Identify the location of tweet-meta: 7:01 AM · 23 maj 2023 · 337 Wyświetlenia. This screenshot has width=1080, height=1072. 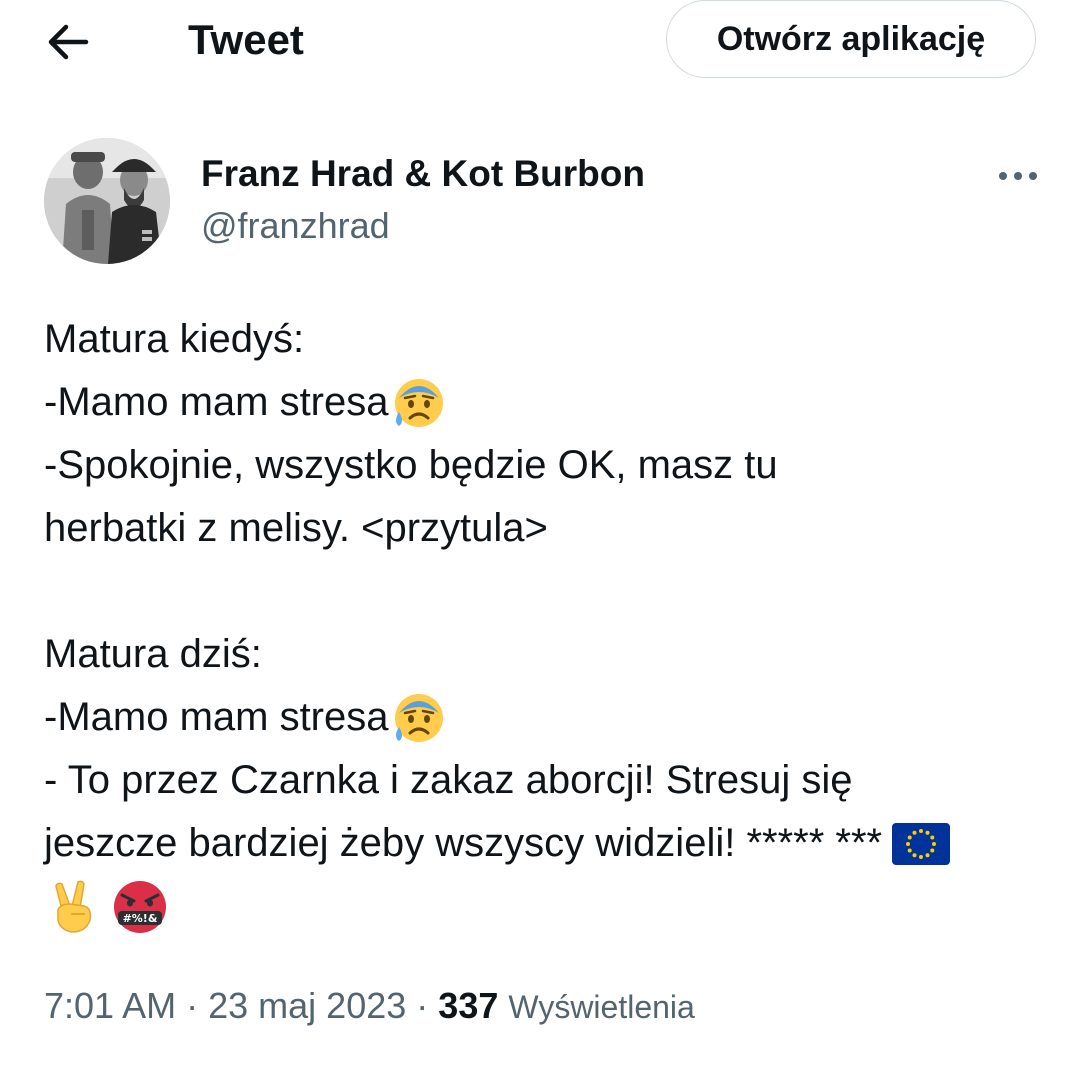
(369, 1006).